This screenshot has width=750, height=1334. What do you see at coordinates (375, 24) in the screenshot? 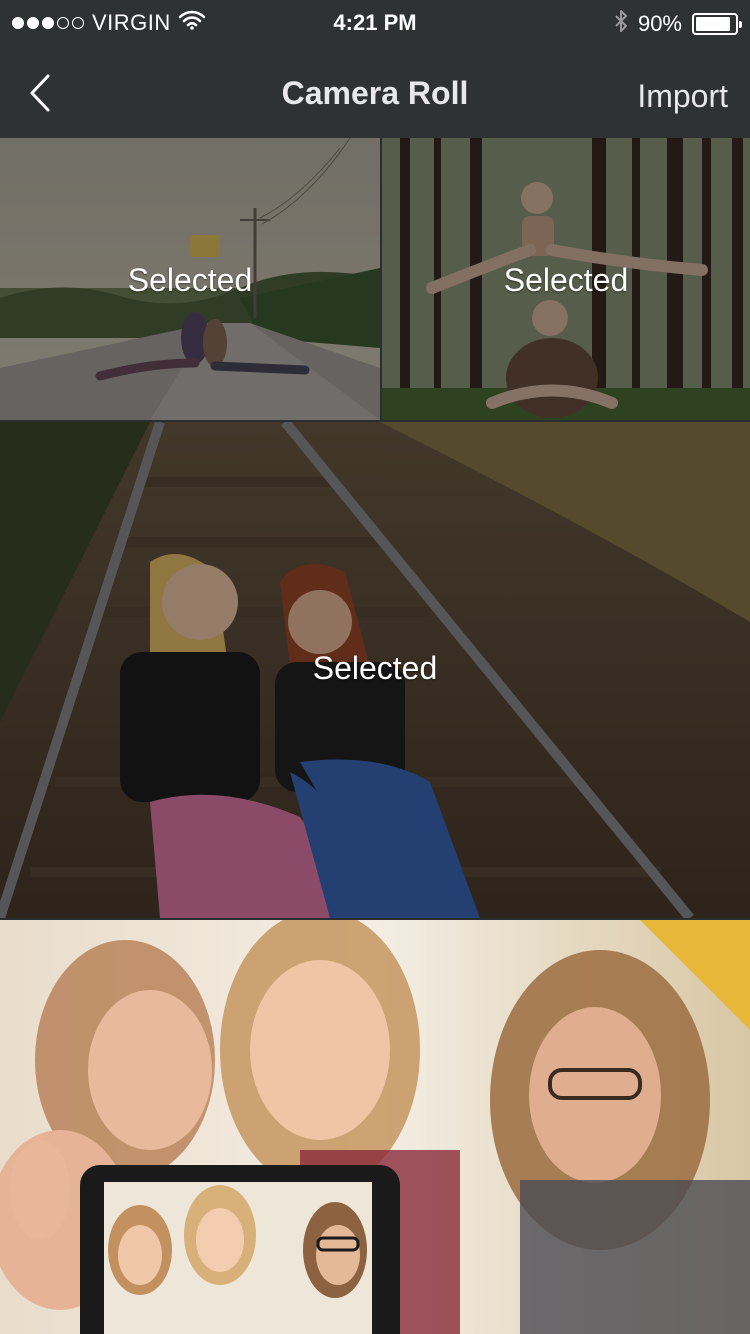
I see `status-bar: VIRGIN 4:21 PM 90%` at bounding box center [375, 24].